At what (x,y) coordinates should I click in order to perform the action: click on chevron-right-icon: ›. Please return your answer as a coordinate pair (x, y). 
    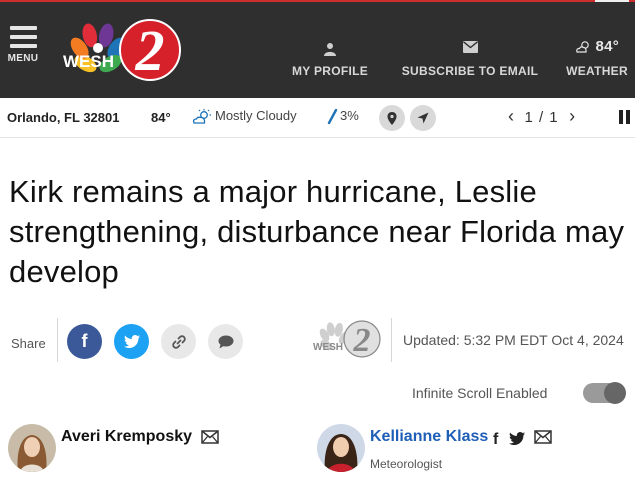
    Looking at the image, I should click on (572, 116).